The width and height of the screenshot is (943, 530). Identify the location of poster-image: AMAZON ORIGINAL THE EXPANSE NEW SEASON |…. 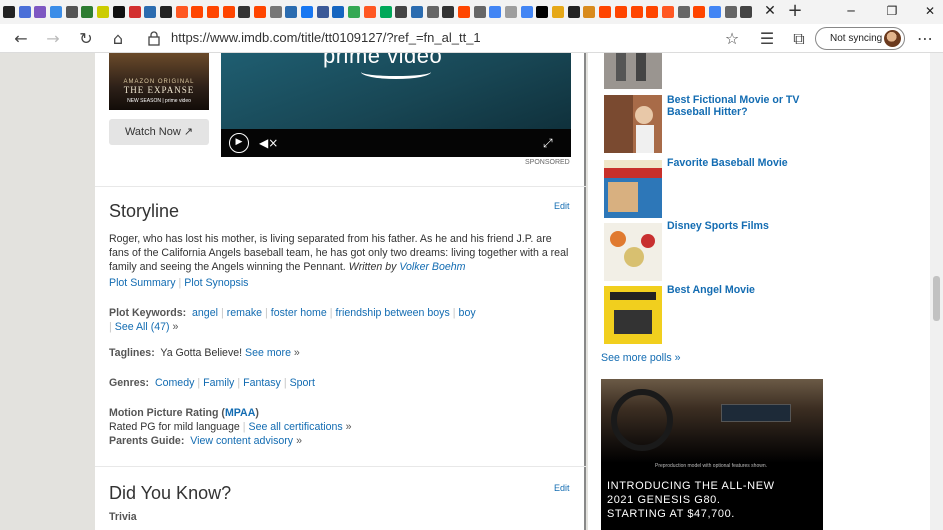
(159, 81).